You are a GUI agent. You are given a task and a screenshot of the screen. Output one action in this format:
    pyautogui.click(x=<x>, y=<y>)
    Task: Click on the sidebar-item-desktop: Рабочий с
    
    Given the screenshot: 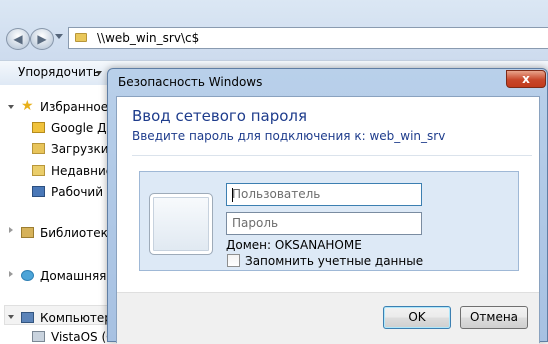 What is the action you would take?
    pyautogui.click(x=82, y=192)
    